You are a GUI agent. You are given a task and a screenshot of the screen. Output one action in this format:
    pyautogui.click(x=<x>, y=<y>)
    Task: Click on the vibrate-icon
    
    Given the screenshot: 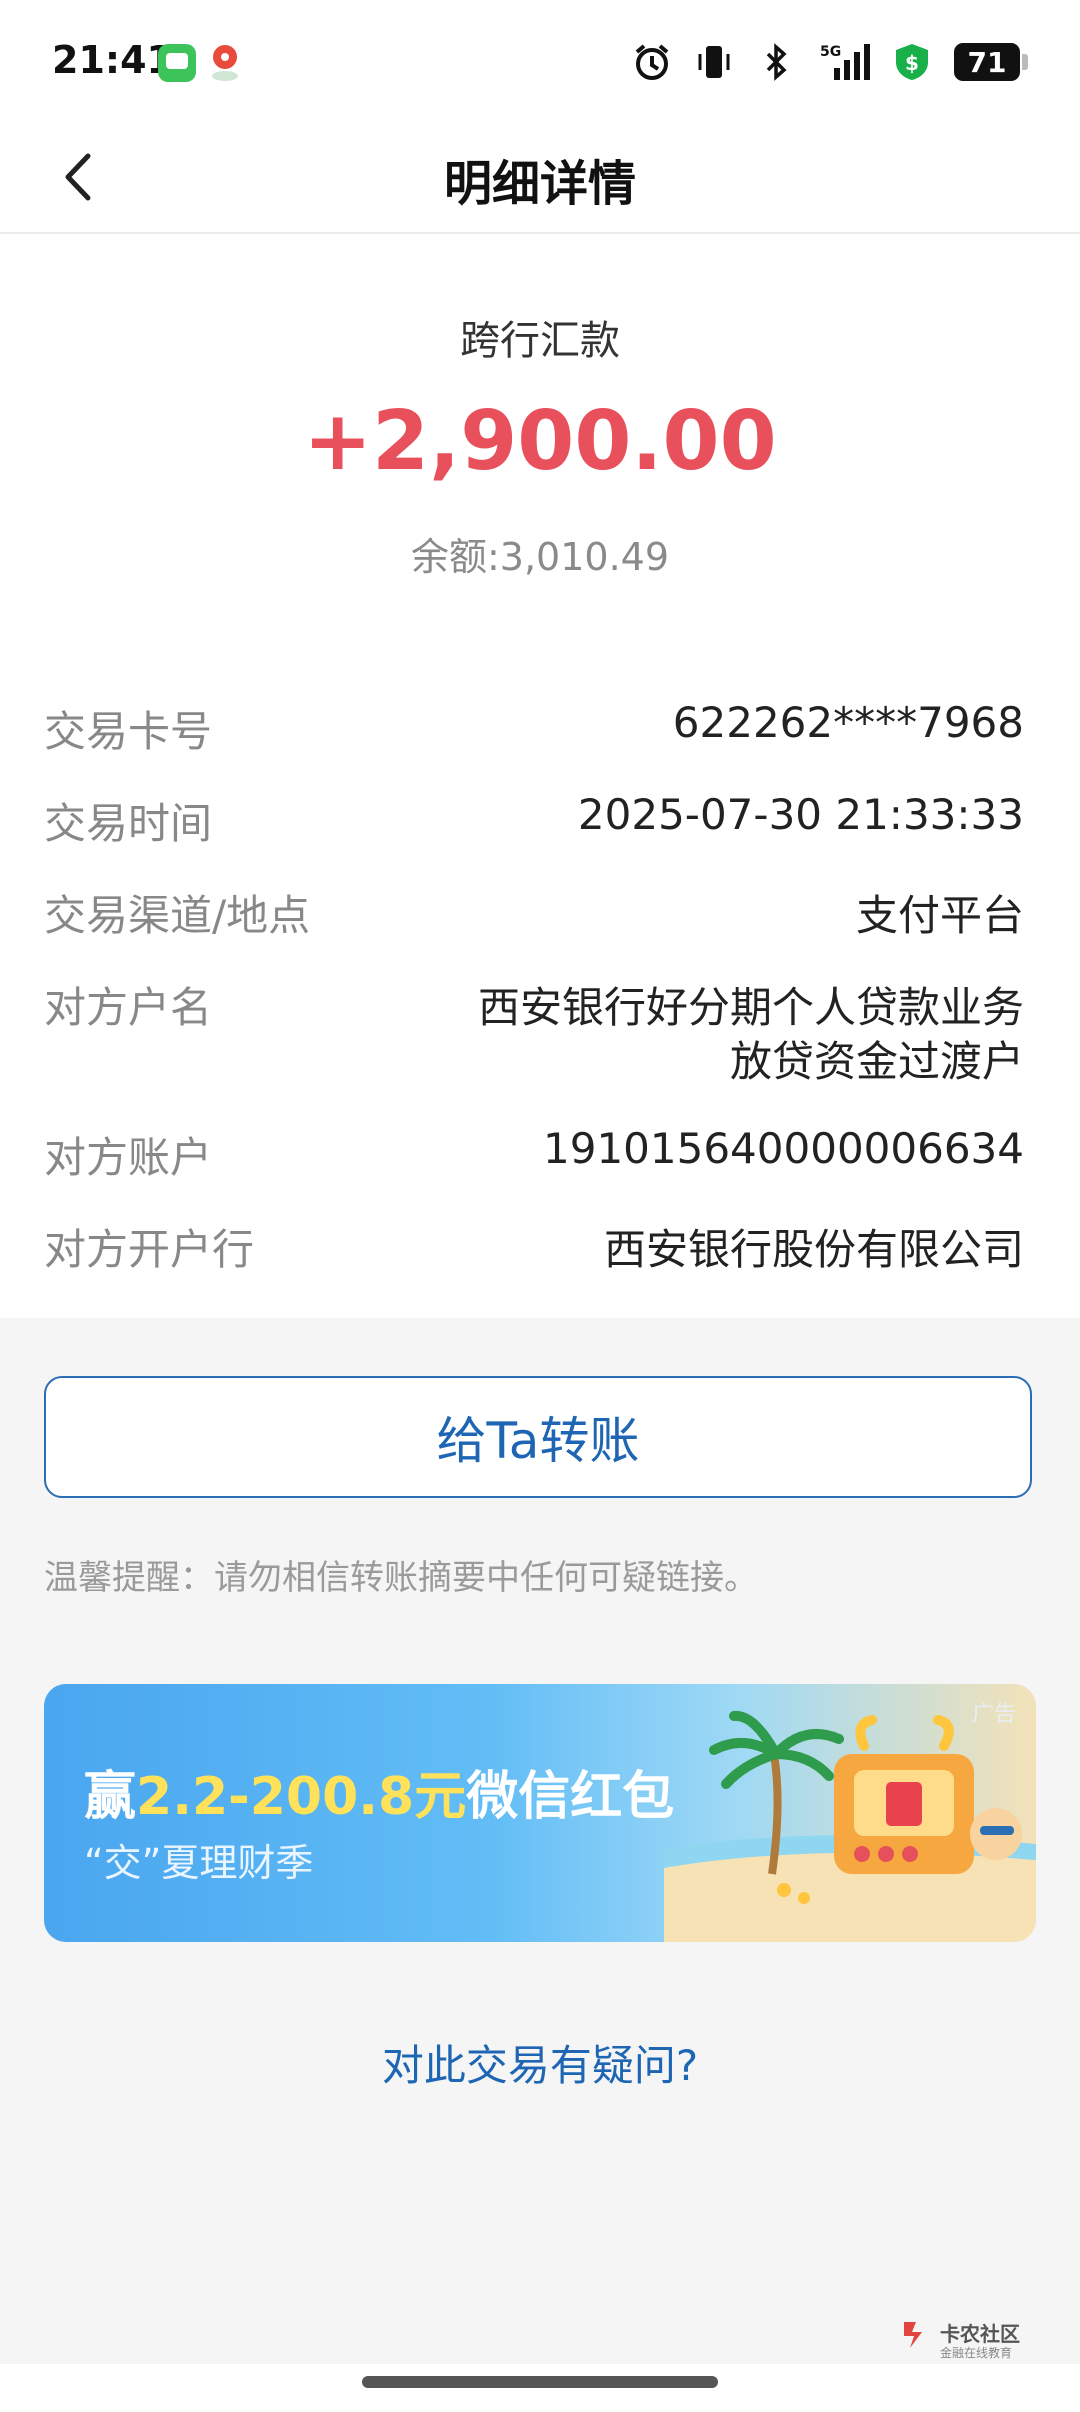 What is the action you would take?
    pyautogui.click(x=714, y=62)
    